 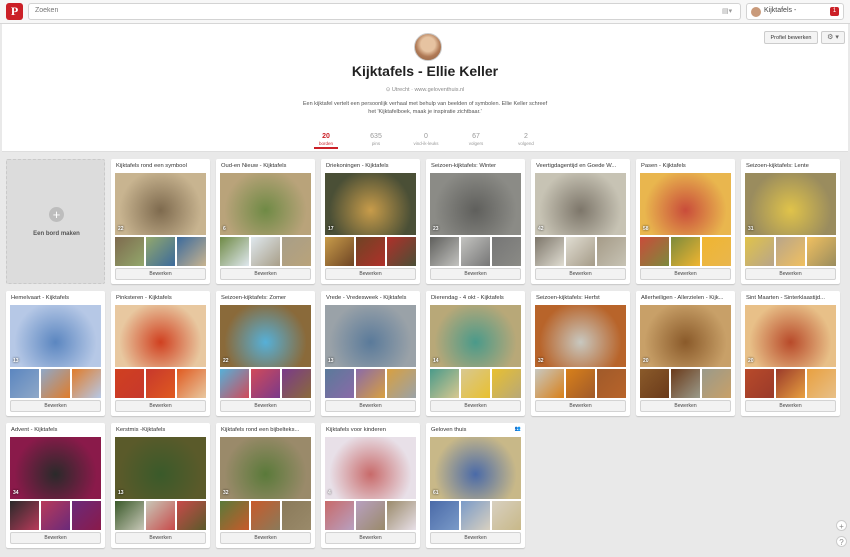 I want to click on board-cover-image: 23, so click(x=475, y=204).